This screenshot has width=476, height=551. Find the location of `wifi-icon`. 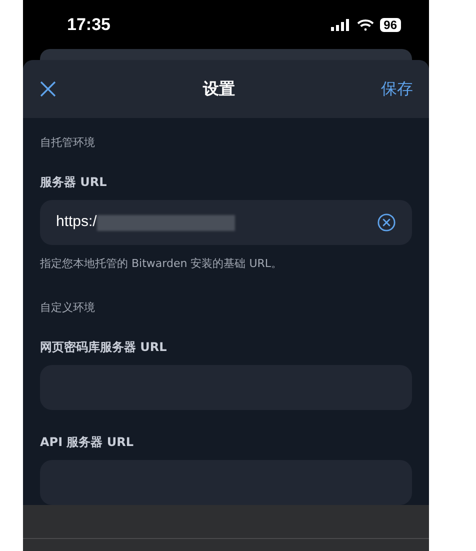

wifi-icon is located at coordinates (365, 24).